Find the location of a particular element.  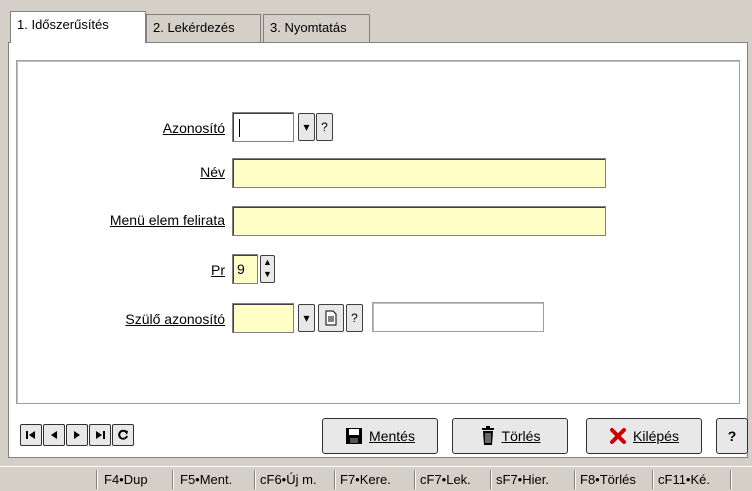

azonosito-label: Azonosító is located at coordinates (193, 128).